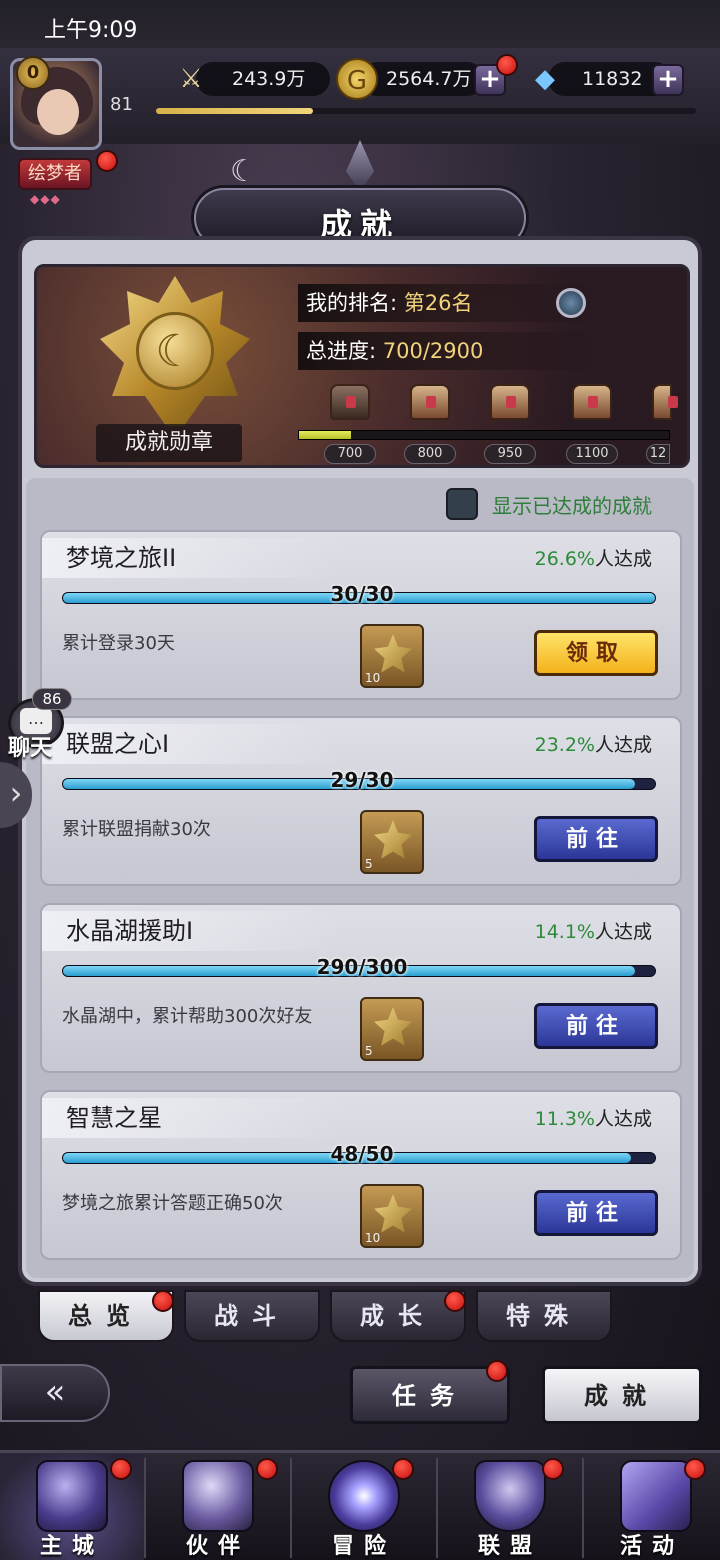 The height and width of the screenshot is (1560, 720). I want to click on achievement-card: 智慧之星 11.3%人达成 48/50 梦境之旅累计答题正确50次 10 前往, so click(361, 1175).